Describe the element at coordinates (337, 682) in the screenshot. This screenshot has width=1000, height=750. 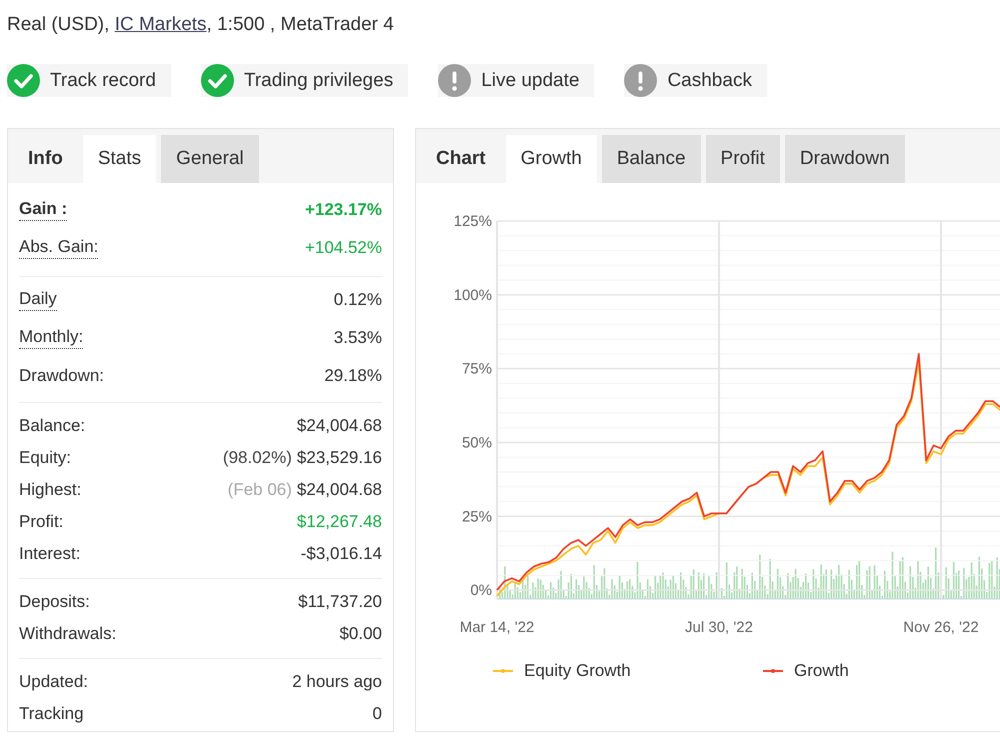
I see `stat-value: 2 hours ago` at that location.